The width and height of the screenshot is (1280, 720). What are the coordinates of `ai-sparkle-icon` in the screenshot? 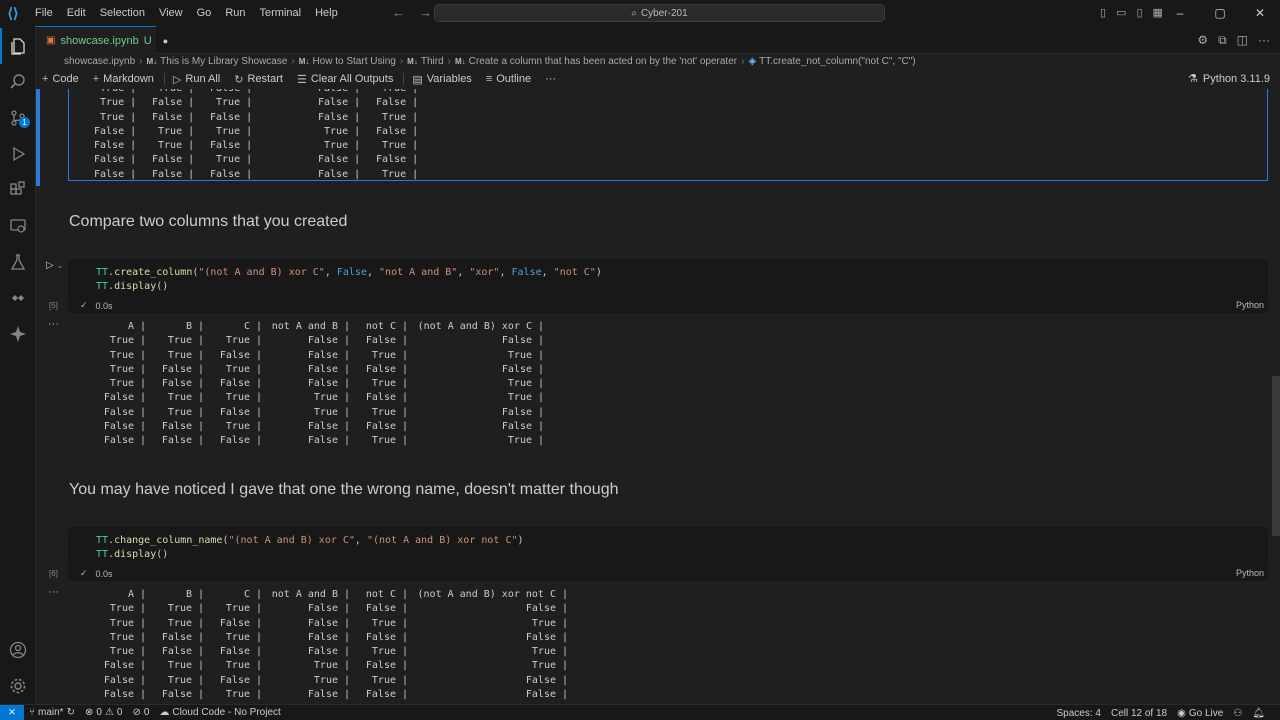 It's located at (18, 334).